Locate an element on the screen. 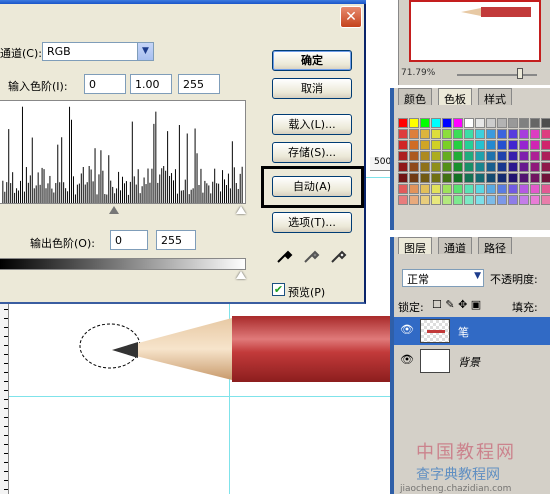 The image size is (550, 494). zoom-slider-track is located at coordinates (497, 75).